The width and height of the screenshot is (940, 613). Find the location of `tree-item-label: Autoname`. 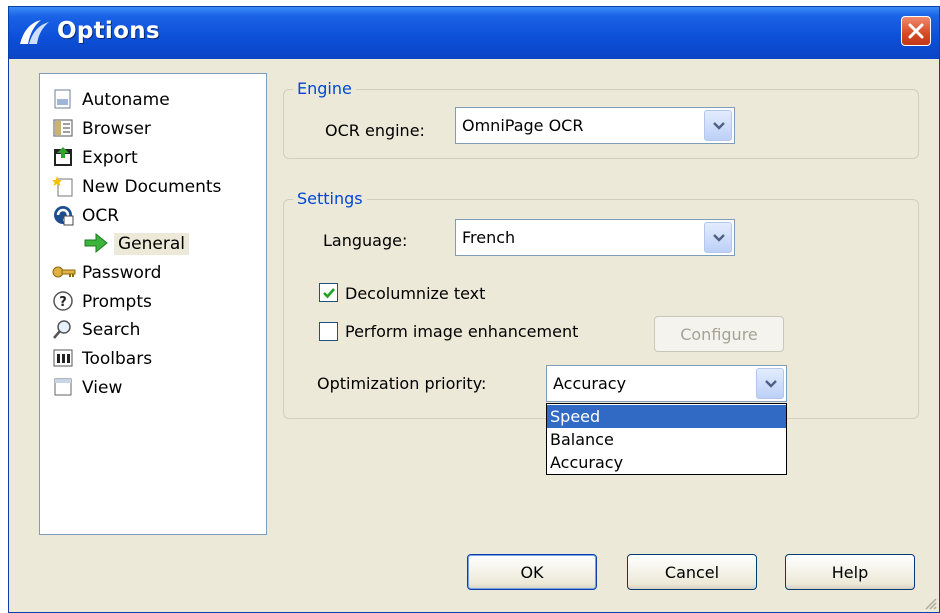

tree-item-label: Autoname is located at coordinates (126, 100).